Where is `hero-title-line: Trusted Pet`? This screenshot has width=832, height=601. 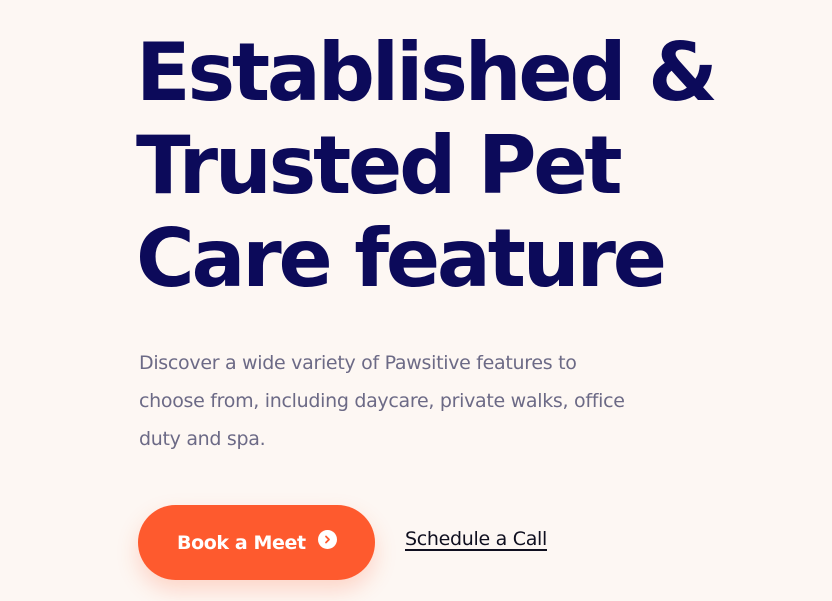 hero-title-line: Trusted Pet is located at coordinates (379, 165).